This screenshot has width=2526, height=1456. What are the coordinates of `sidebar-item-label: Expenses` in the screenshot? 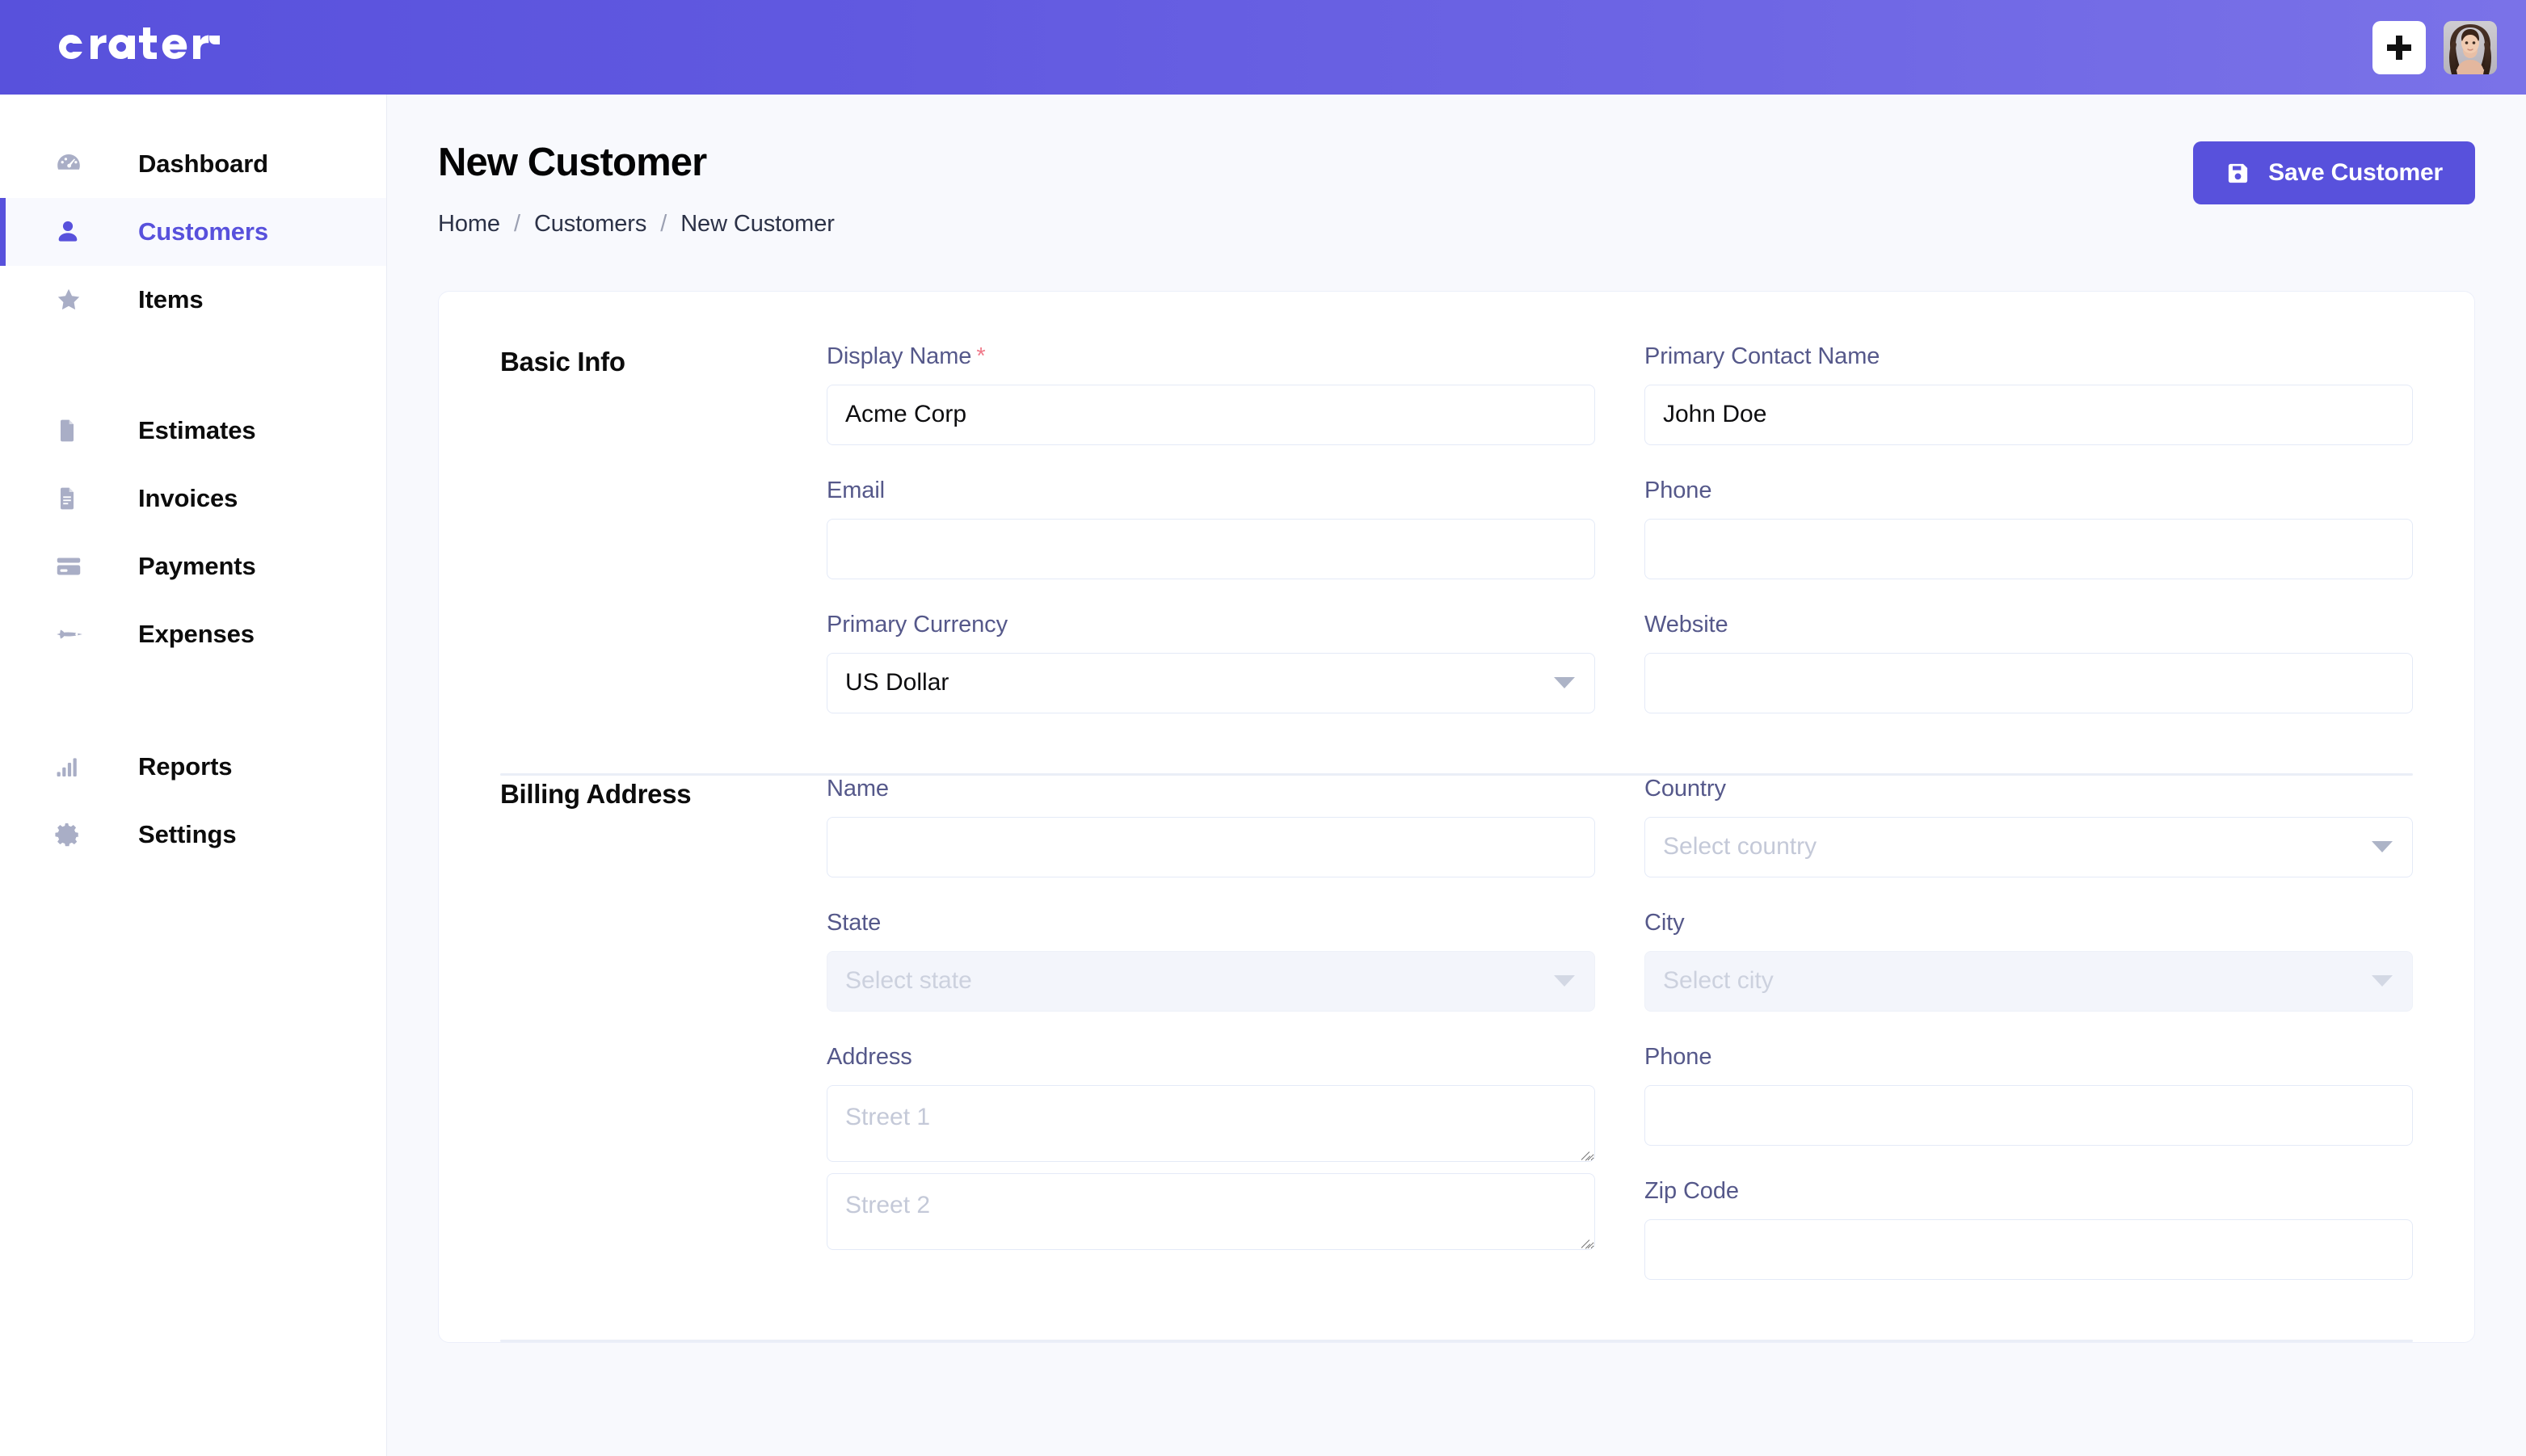 It's located at (196, 634).